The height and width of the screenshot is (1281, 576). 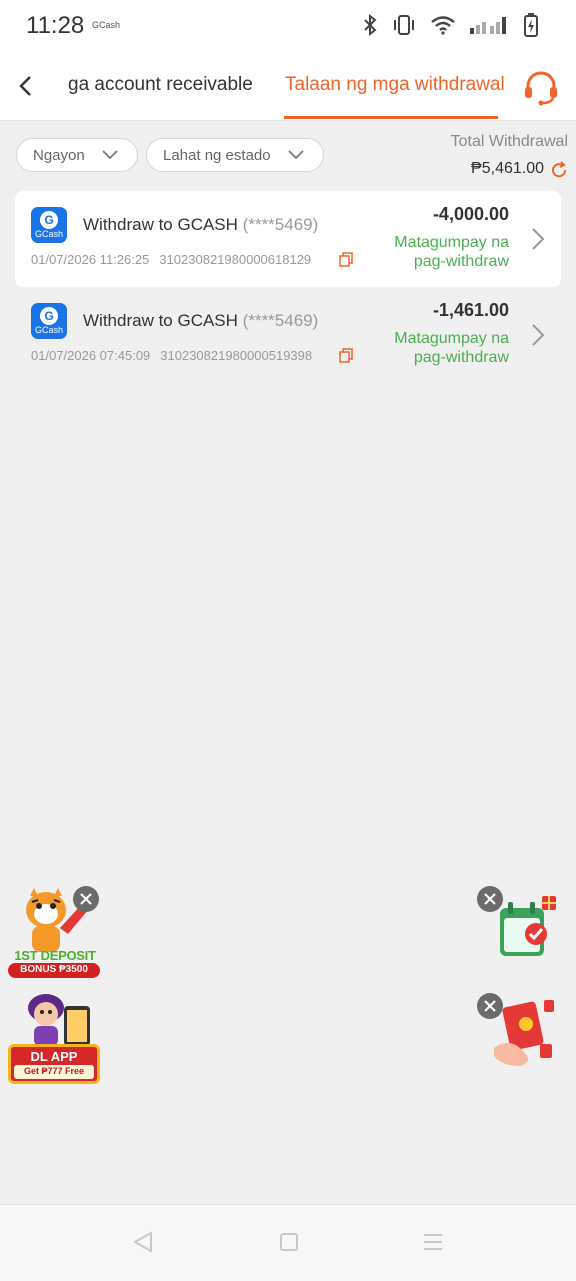 I want to click on first-deposit-title: 1ST DEPOSIT, so click(x=55, y=955).